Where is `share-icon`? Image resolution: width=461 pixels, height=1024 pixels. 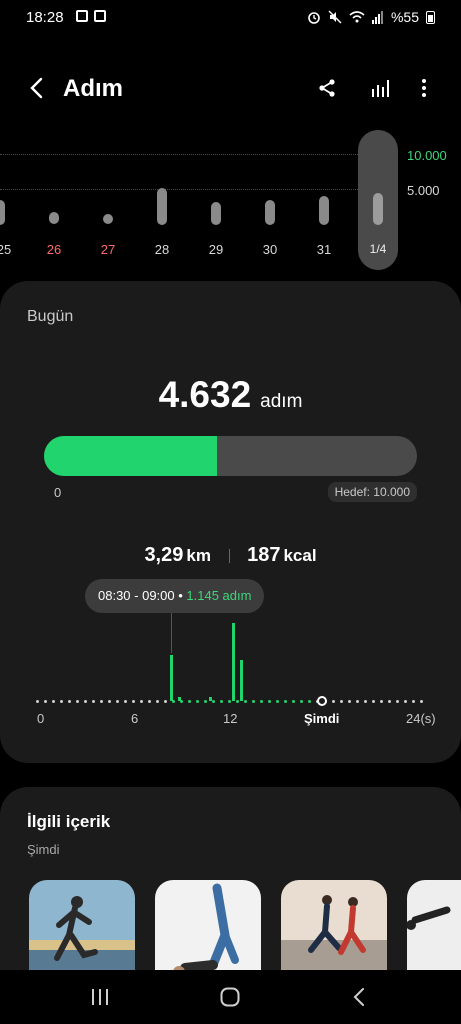
share-icon is located at coordinates (327, 88).